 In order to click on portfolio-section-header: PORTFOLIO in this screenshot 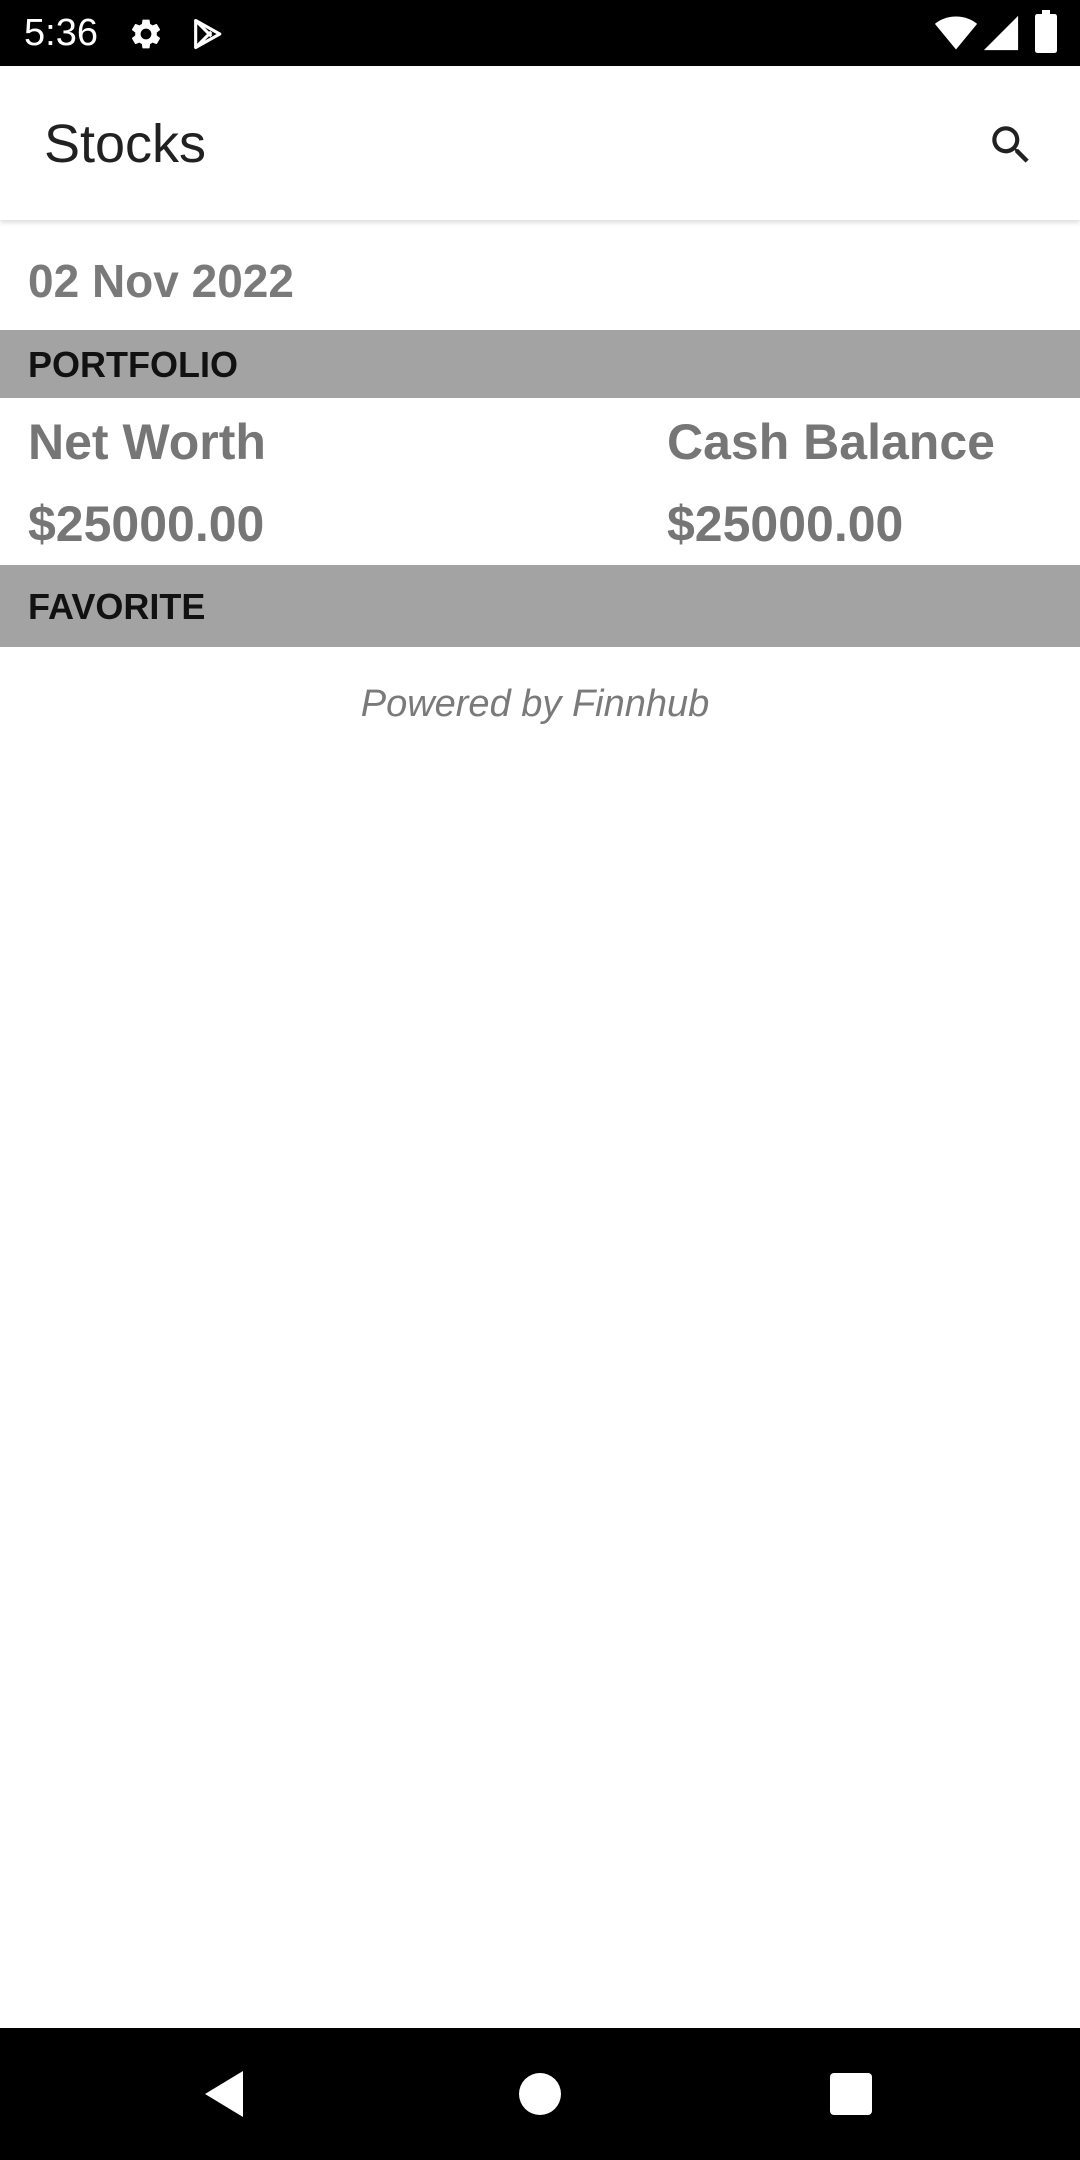, I will do `click(540, 364)`.